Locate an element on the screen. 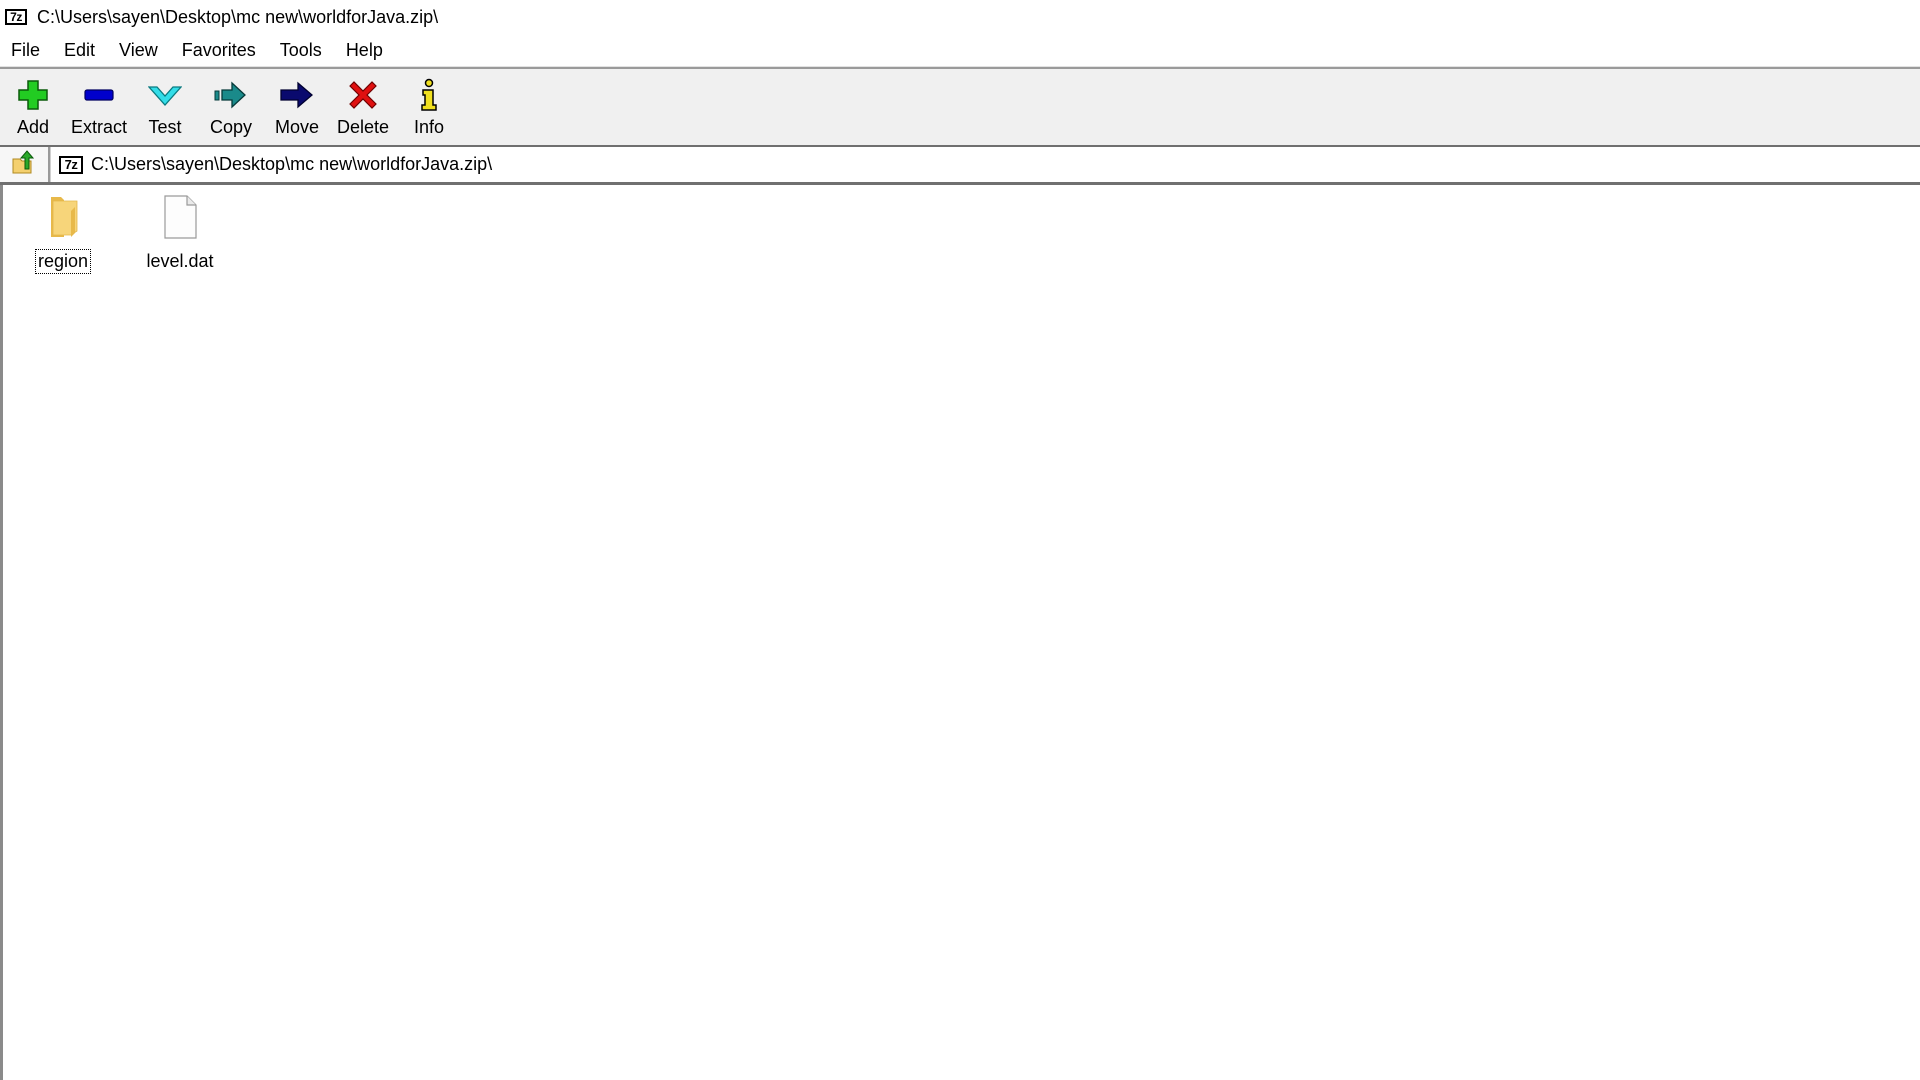 Image resolution: width=1920 pixels, height=1080 pixels. file-name: region is located at coordinates (63, 261).